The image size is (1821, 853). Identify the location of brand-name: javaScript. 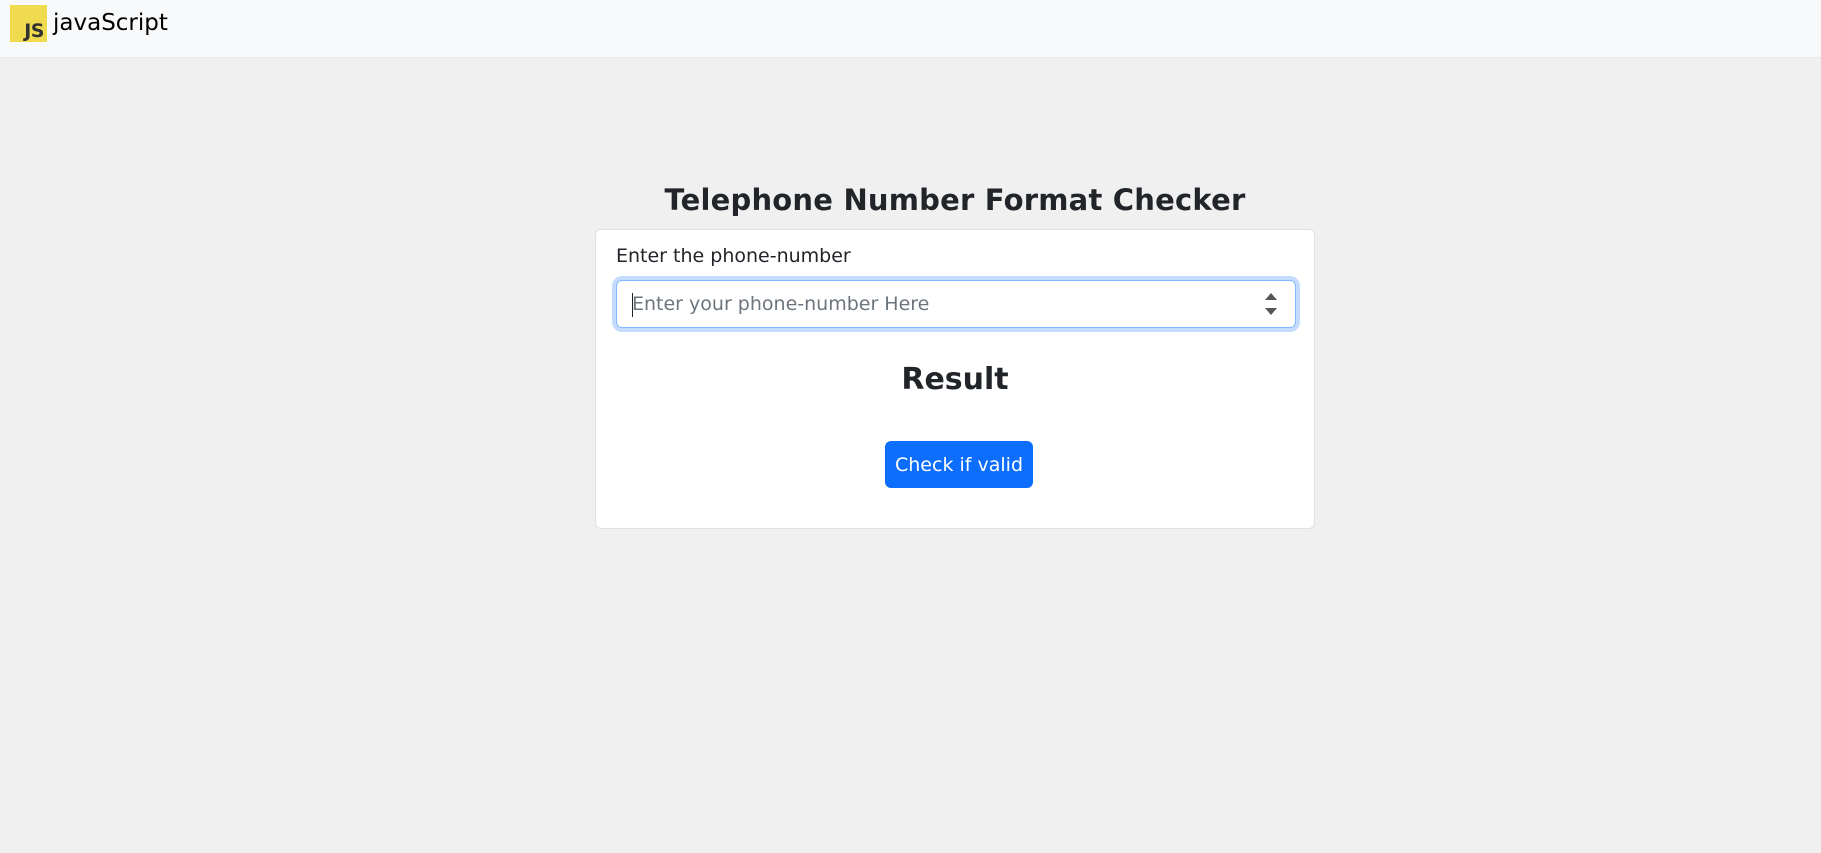
(110, 23).